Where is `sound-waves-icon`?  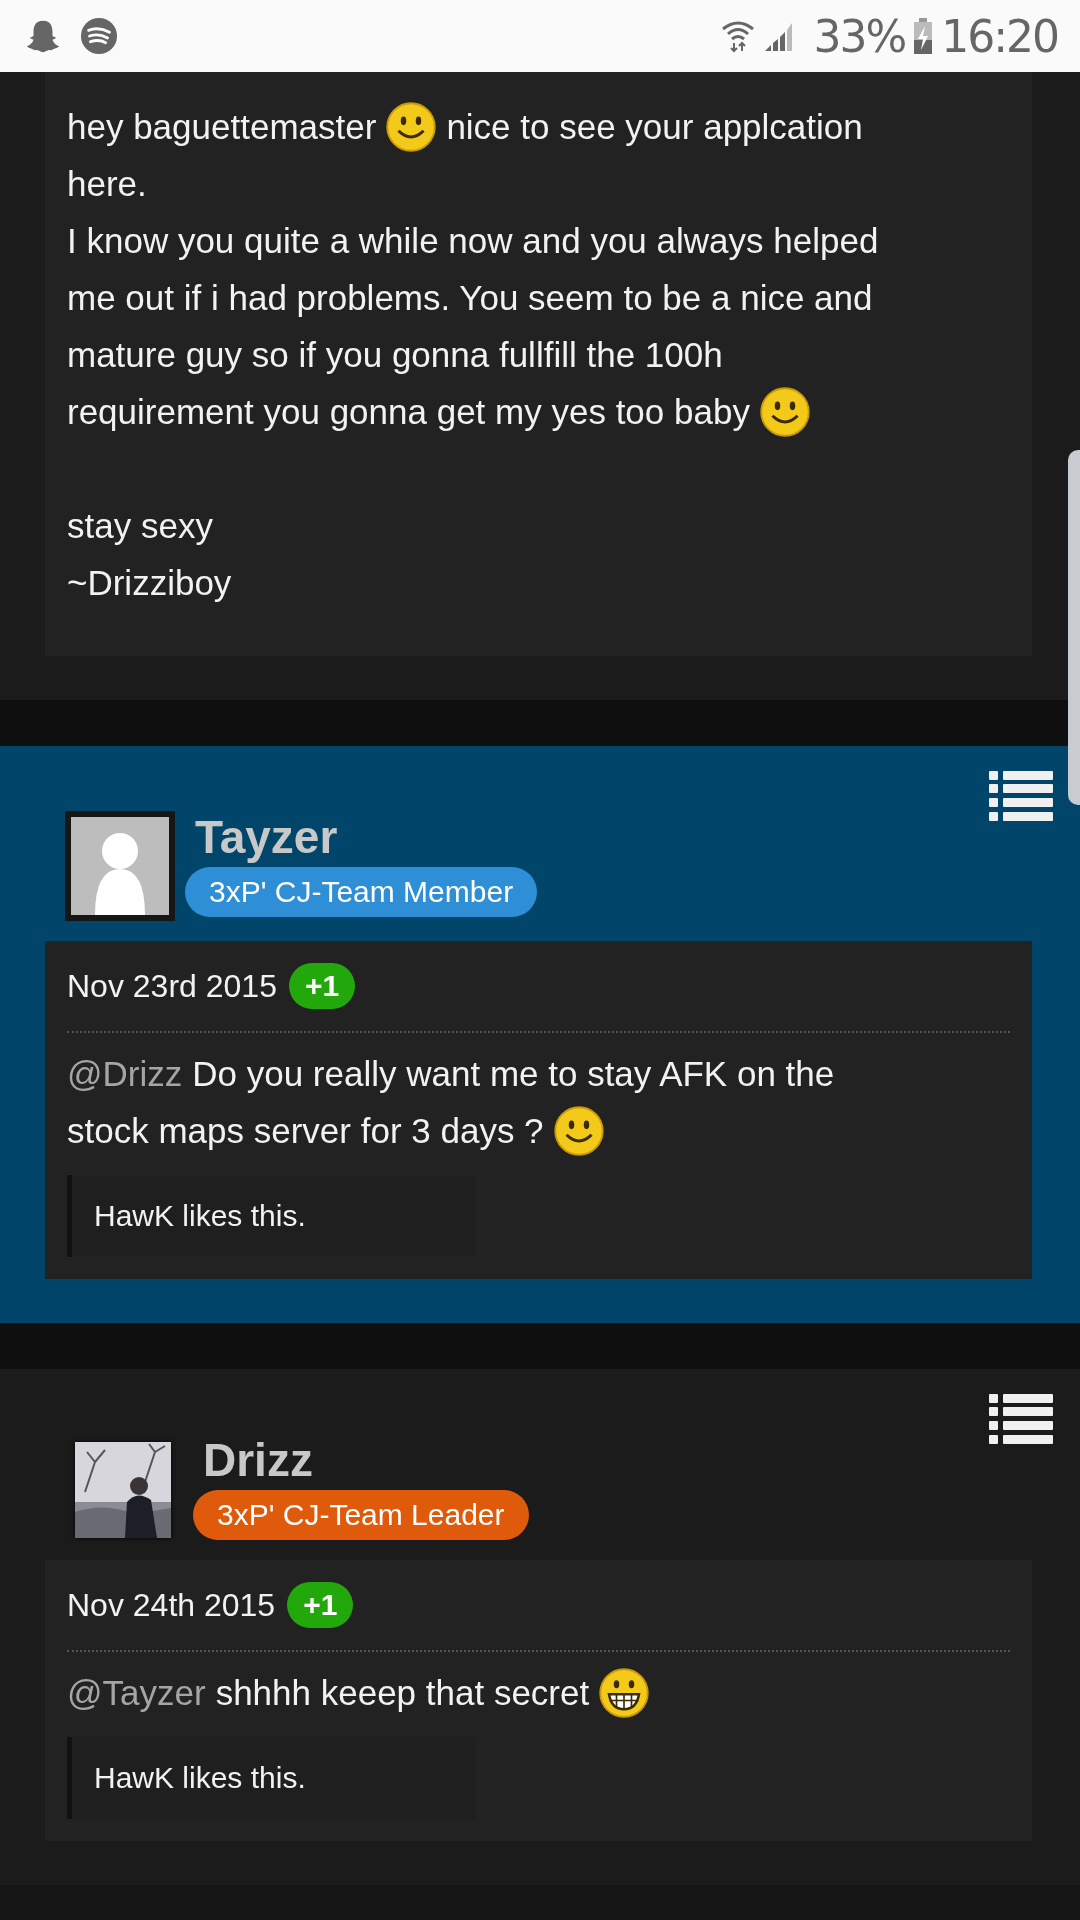 sound-waves-icon is located at coordinates (99, 36).